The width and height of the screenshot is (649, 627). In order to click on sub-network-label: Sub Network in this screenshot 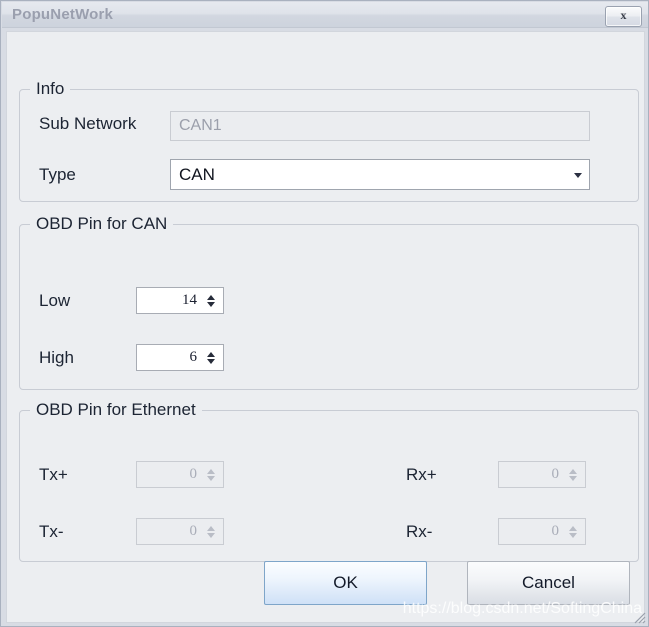, I will do `click(88, 123)`.